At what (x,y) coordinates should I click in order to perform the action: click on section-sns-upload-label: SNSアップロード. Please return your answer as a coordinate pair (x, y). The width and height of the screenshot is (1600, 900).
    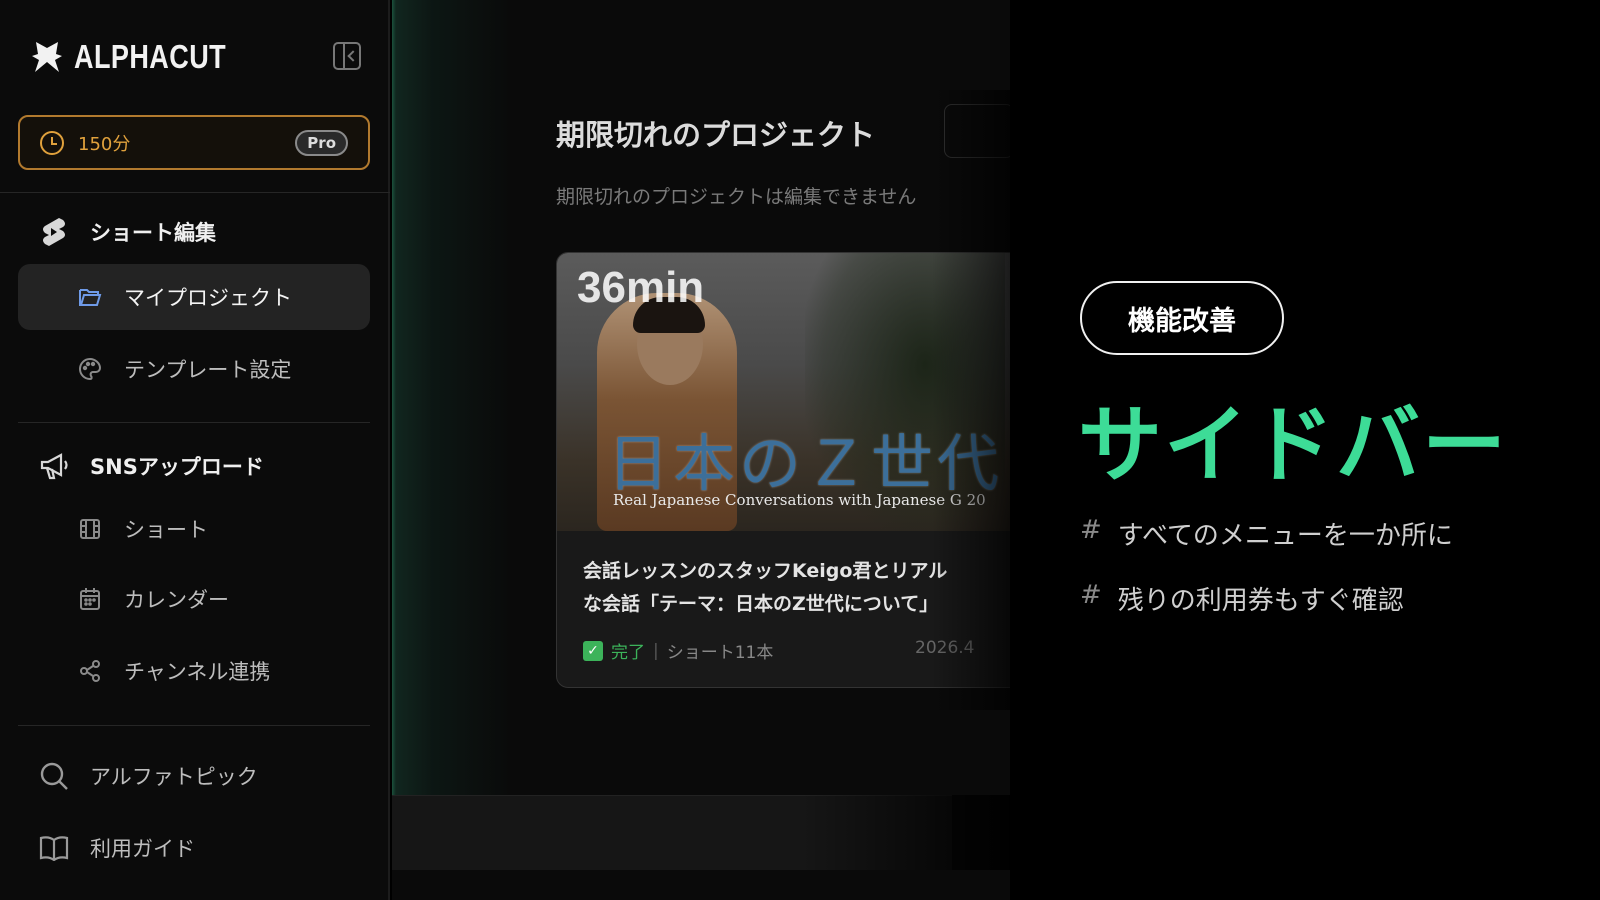
    Looking at the image, I should click on (177, 467).